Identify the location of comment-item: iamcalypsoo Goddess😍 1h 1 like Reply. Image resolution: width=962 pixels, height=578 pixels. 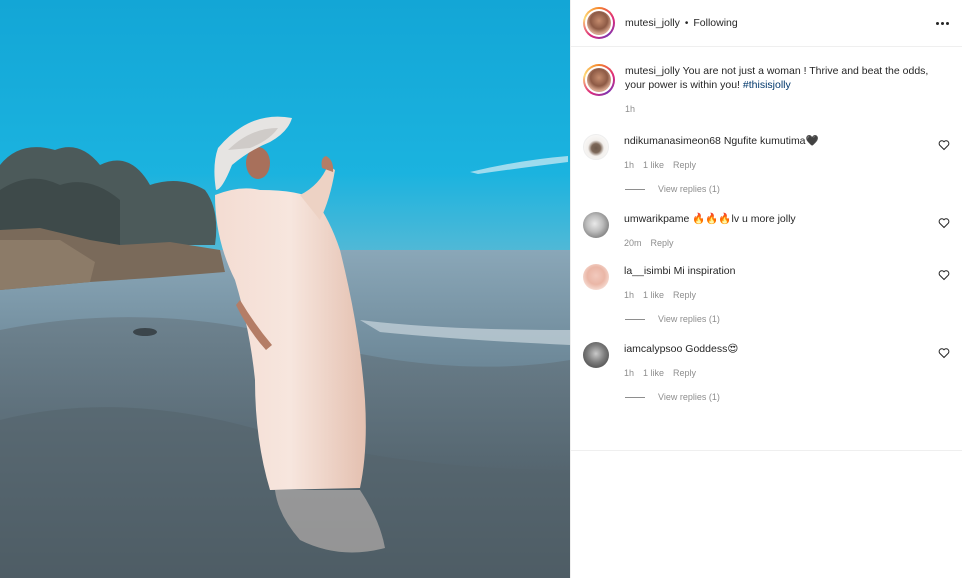
(766, 360).